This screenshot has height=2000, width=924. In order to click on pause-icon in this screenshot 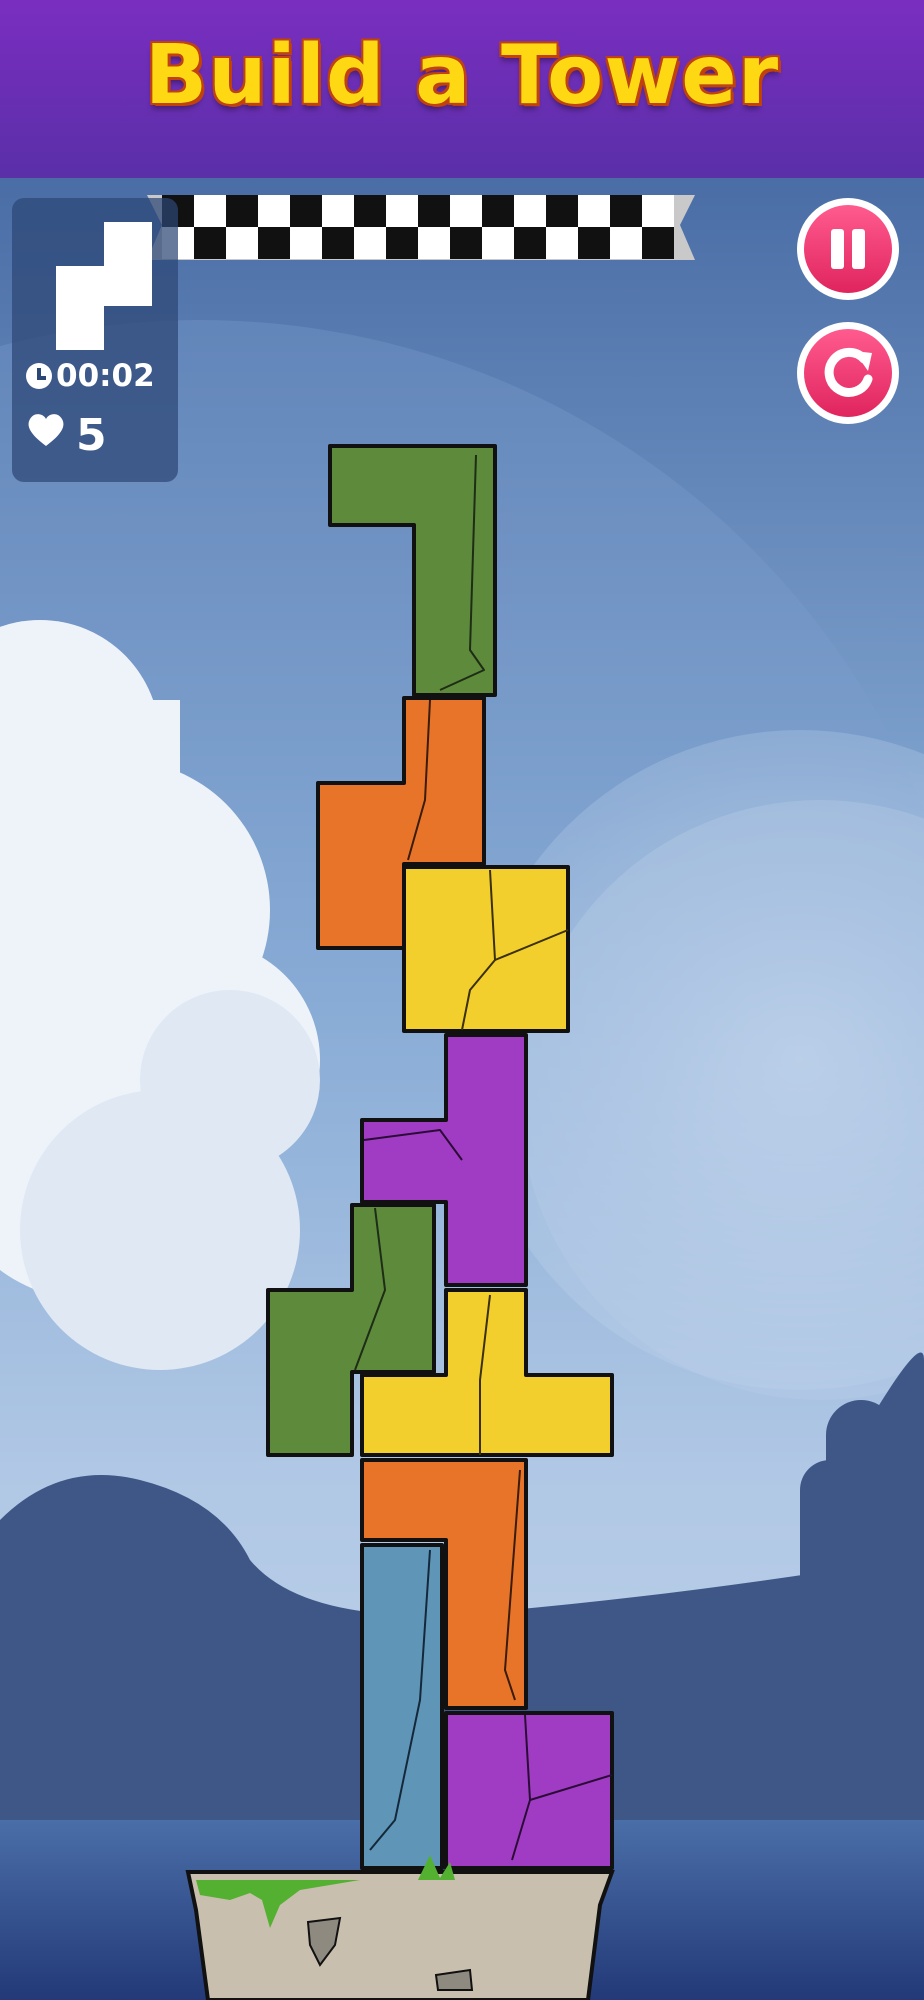, I will do `click(848, 249)`.